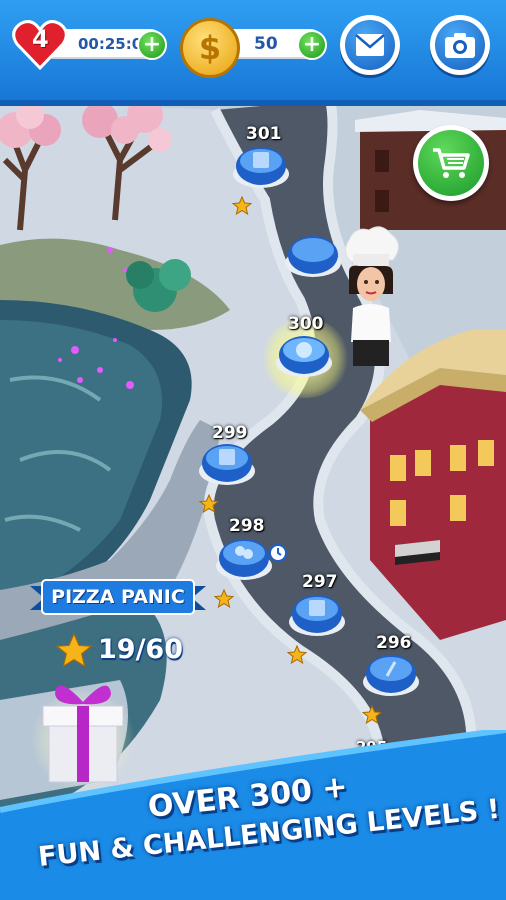 Image resolution: width=506 pixels, height=900 pixels. Describe the element at coordinates (247, 526) in the screenshot. I see `level-298-label: 298` at that location.